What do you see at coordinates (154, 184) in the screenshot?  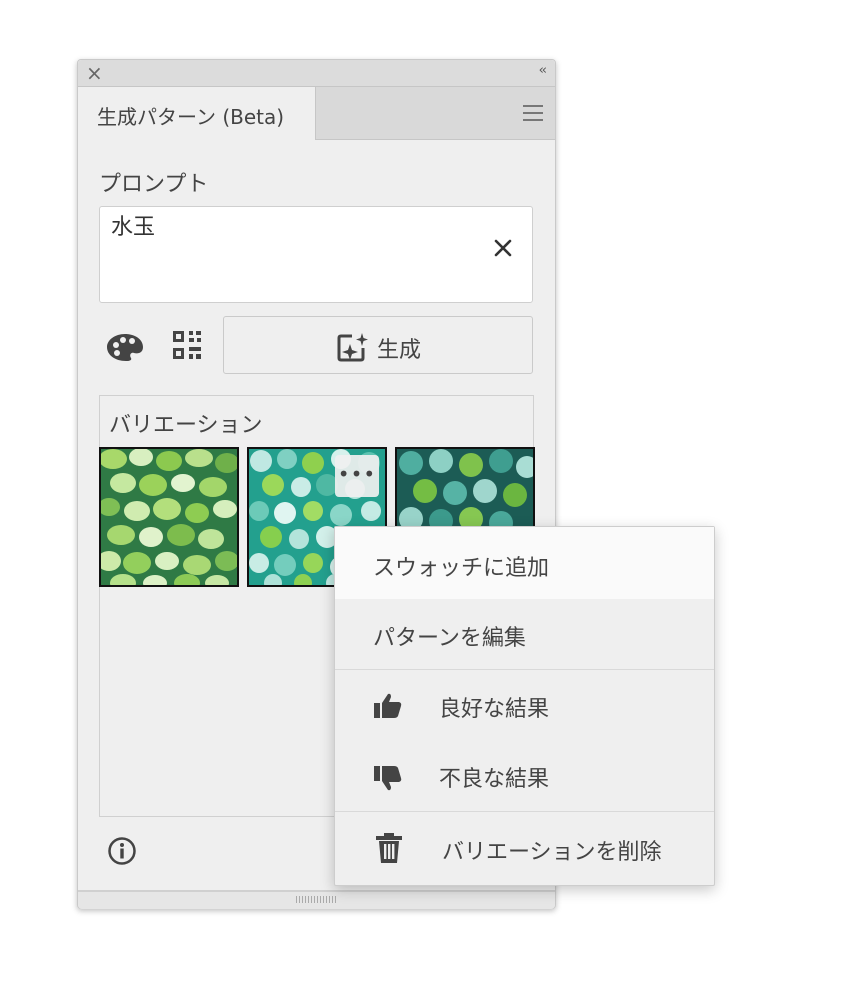 I see `prompt-label: プロンプト` at bounding box center [154, 184].